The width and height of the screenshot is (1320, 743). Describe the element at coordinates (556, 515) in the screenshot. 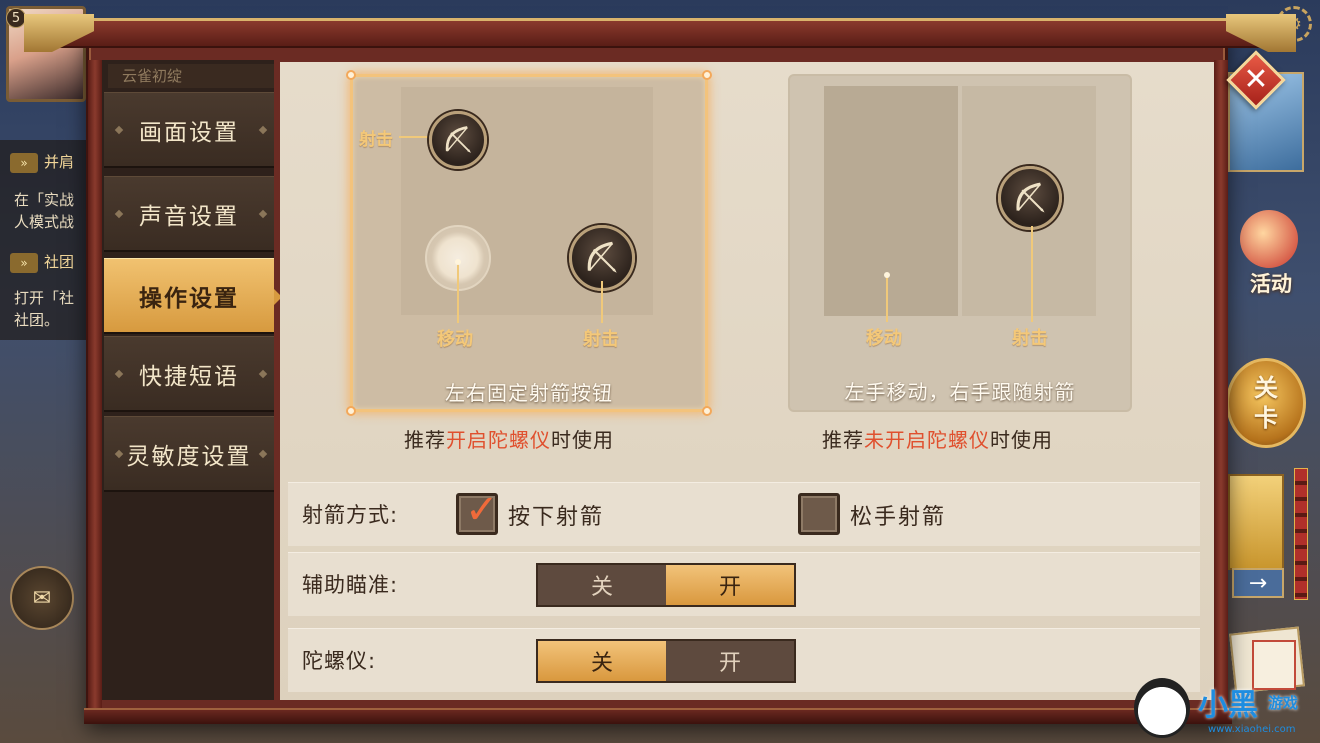

I see `press-to-shoot-label: 按下射箭` at that location.